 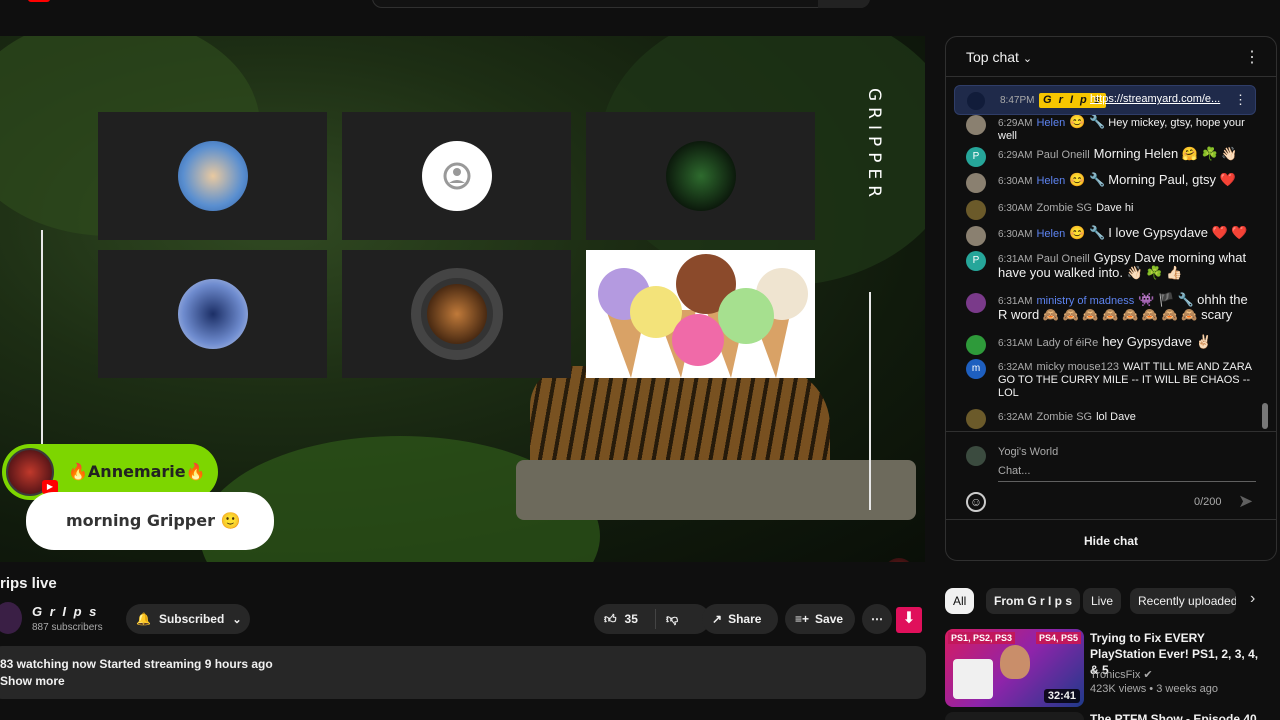 I want to click on save-button: ≡+ Save, so click(x=820, y=619).